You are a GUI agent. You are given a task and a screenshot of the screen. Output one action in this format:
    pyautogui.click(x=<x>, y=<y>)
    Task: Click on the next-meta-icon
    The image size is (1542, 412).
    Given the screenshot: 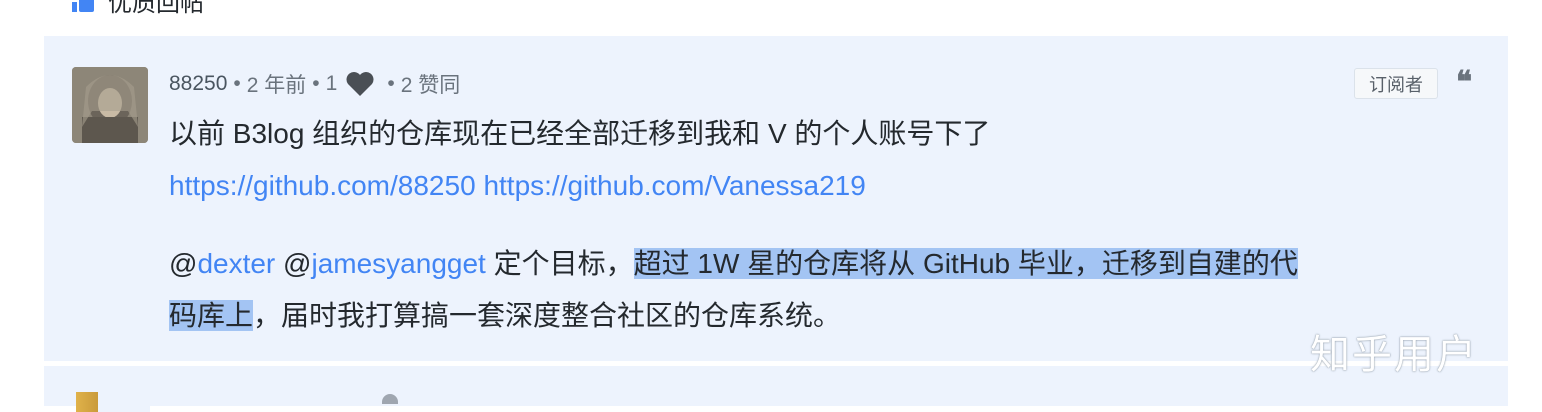 What is the action you would take?
    pyautogui.click(x=390, y=399)
    